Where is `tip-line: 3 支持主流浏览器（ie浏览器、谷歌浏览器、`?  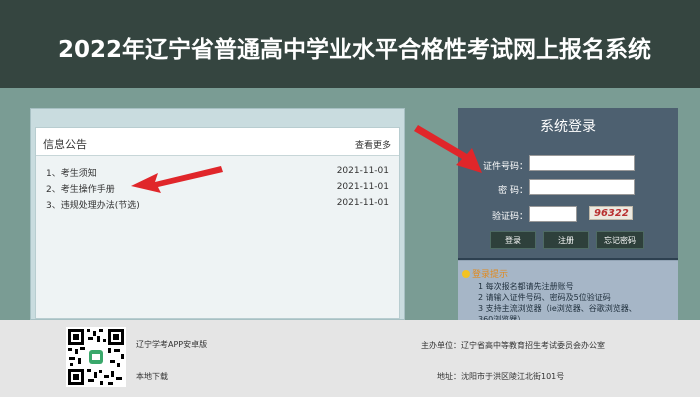
tip-line: 3 支持主流浏览器（ie浏览器、谷歌浏览器、 is located at coordinates (557, 308).